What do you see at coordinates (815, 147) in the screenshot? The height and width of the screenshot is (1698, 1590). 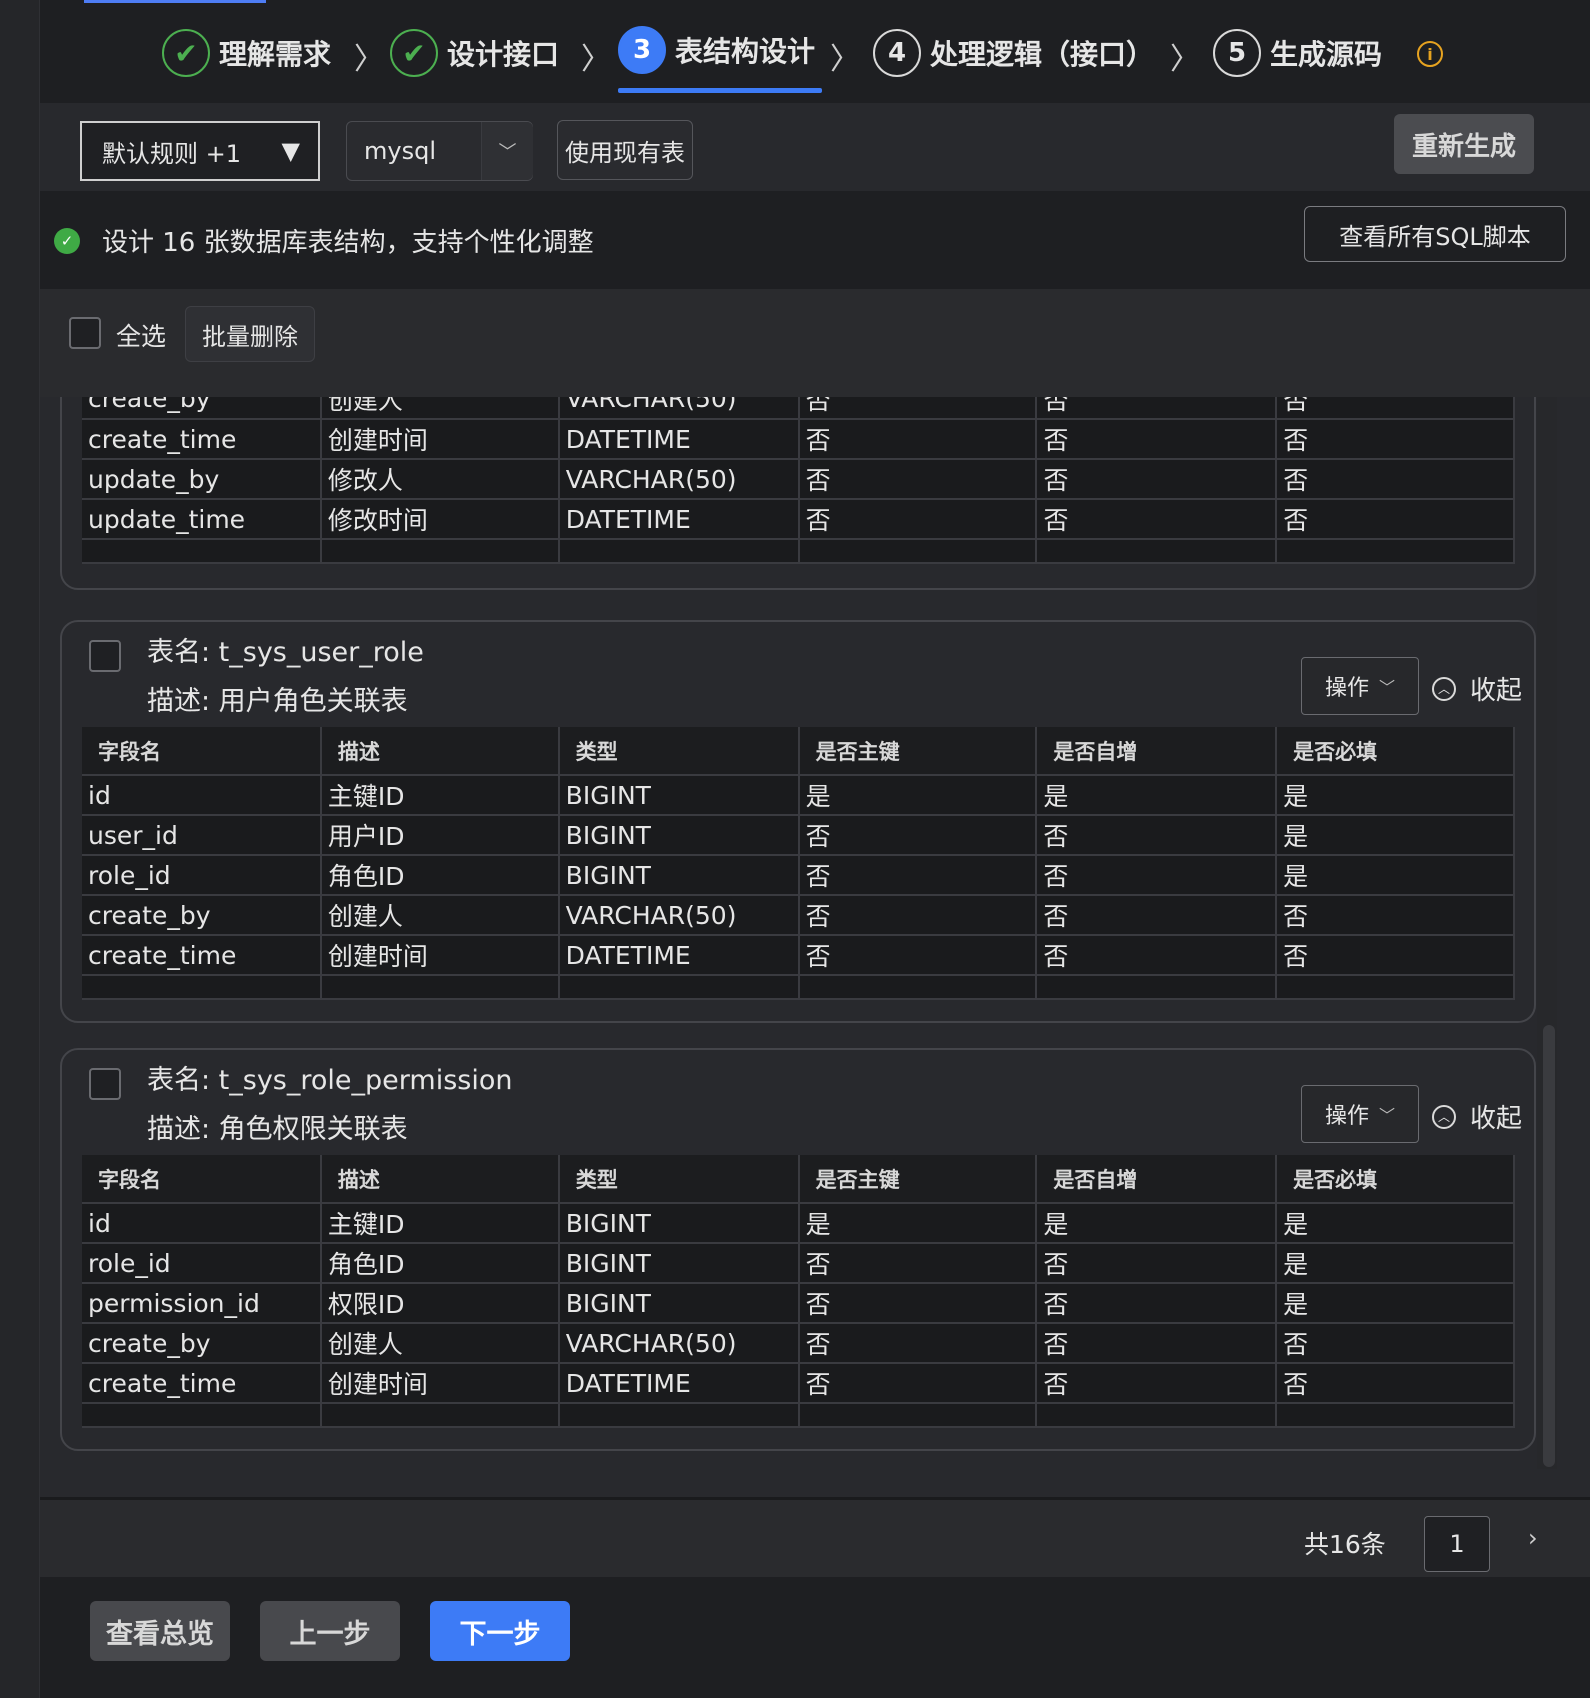 I see `toolbar: 默认规则 +1 ▼ mysql ﹀ 使用现有表 重新生成` at bounding box center [815, 147].